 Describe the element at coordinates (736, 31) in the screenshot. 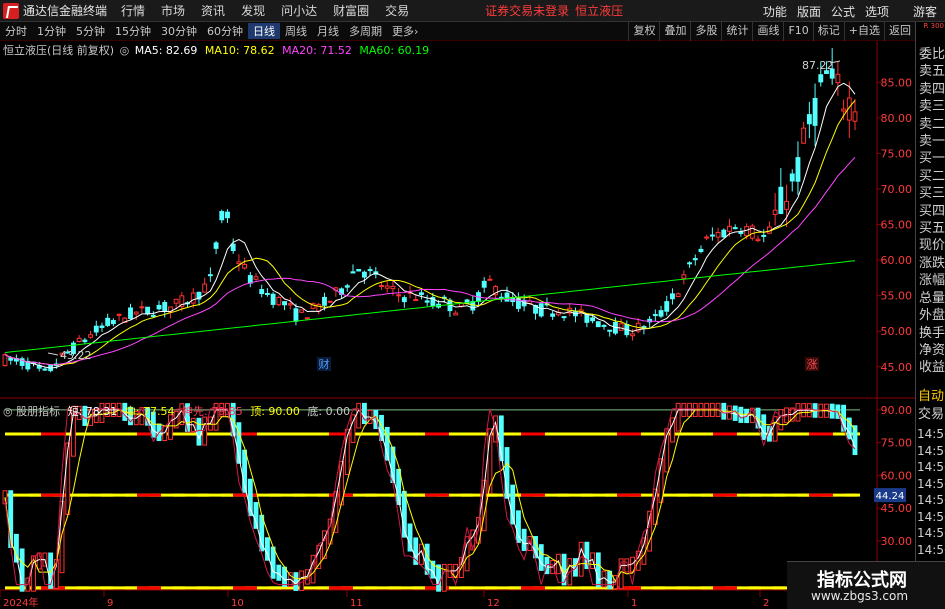

I see `statistics-button: 统计` at that location.